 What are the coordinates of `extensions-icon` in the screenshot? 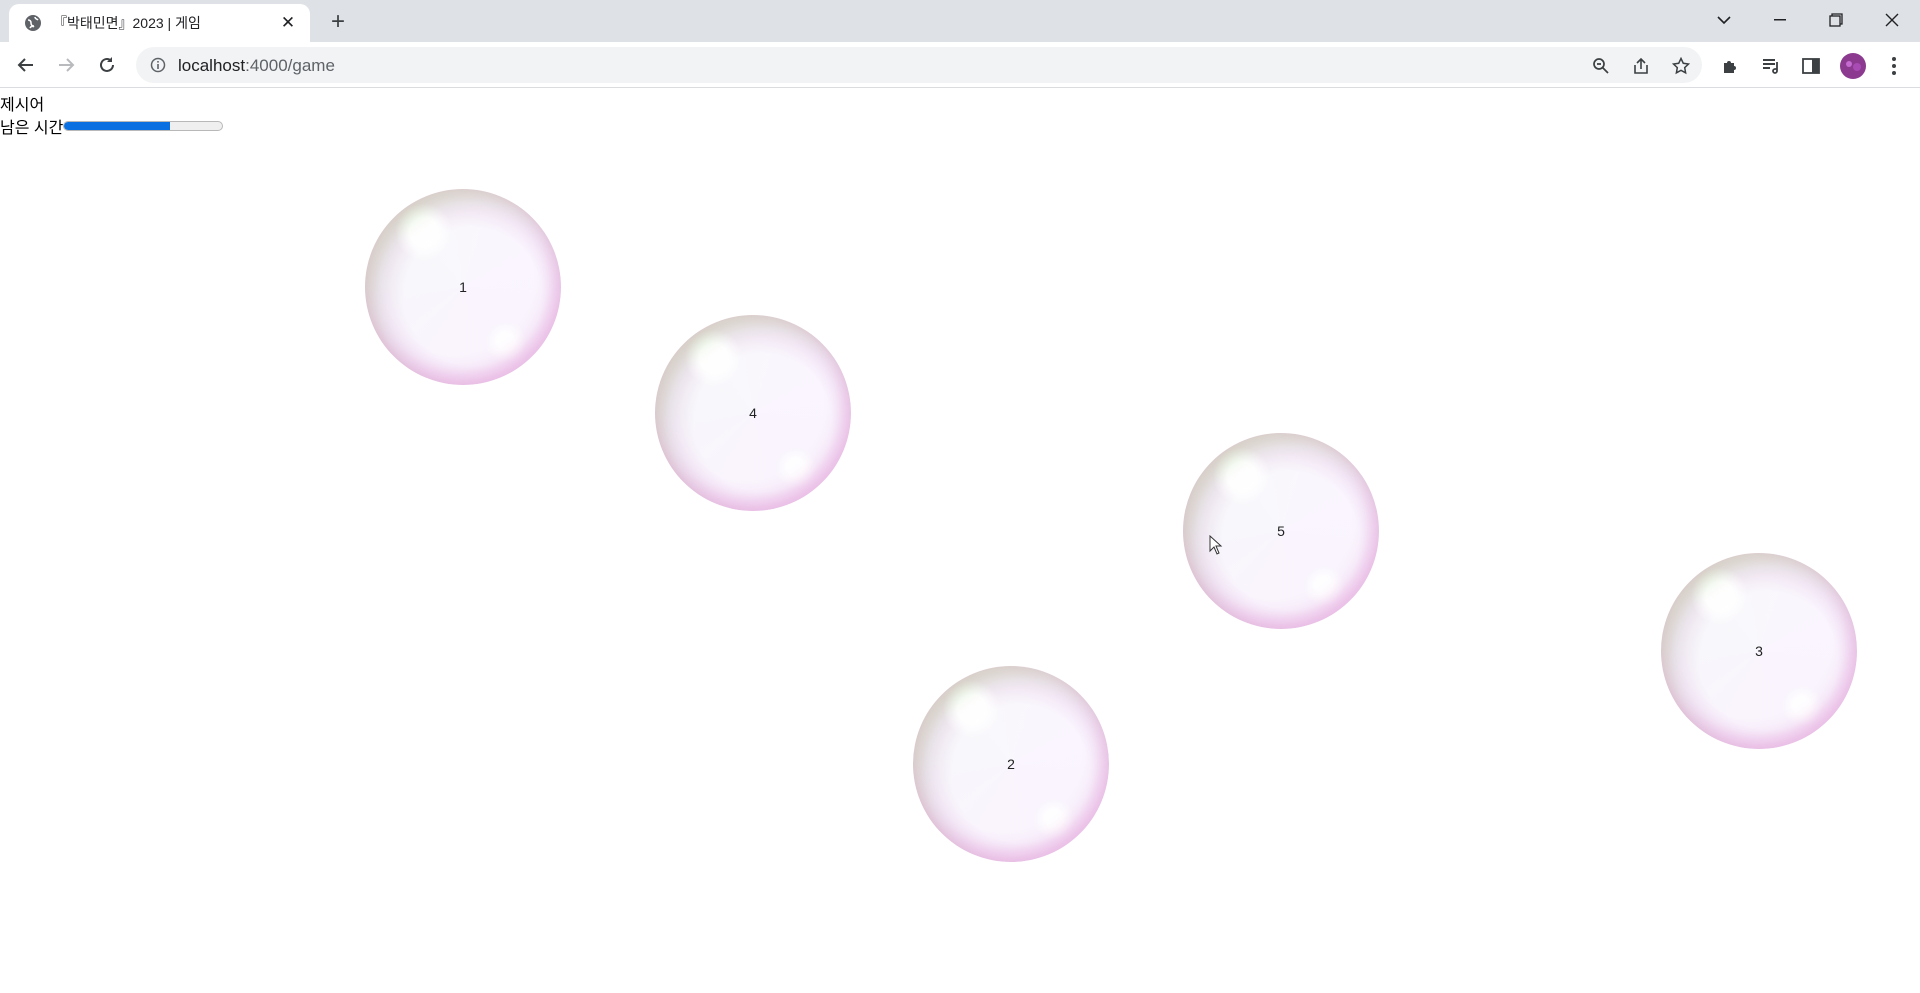 It's located at (1731, 66).